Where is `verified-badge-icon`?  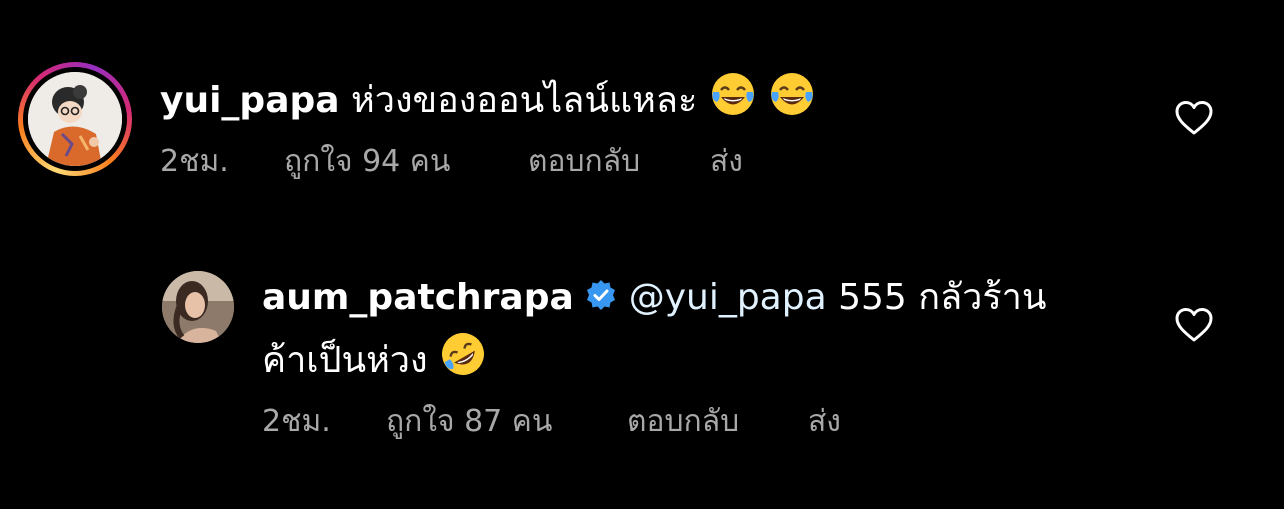
verified-badge-icon is located at coordinates (601, 295).